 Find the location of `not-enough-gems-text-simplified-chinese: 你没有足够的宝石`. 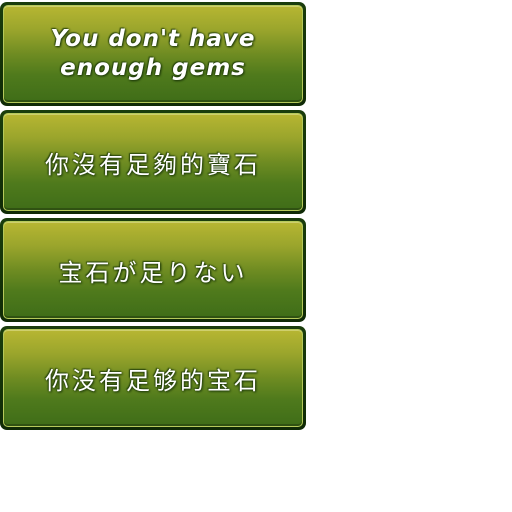

not-enough-gems-text-simplified-chinese: 你没有足够的宝石 is located at coordinates (153, 380).